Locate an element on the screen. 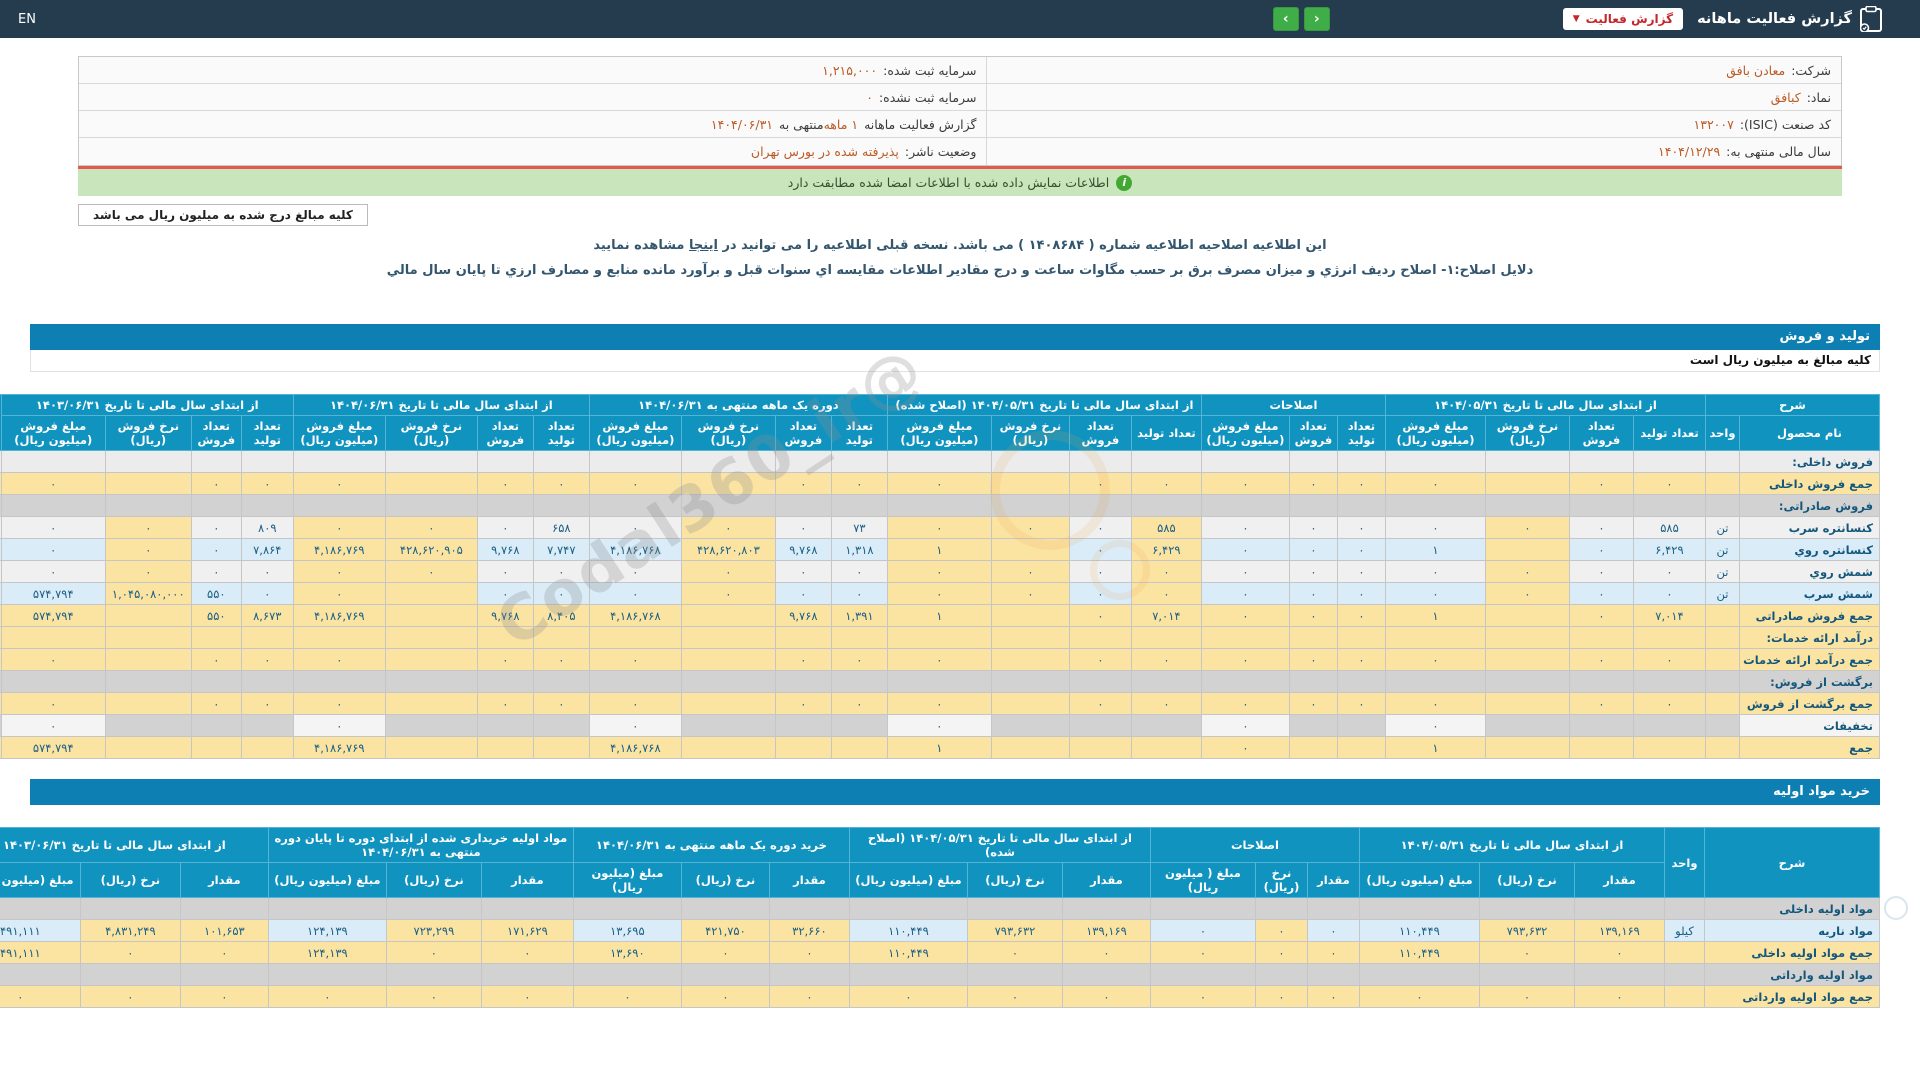 Image resolution: width=1920 pixels, height=1080 pixels. info-value: ۱ ماهه is located at coordinates (841, 124).